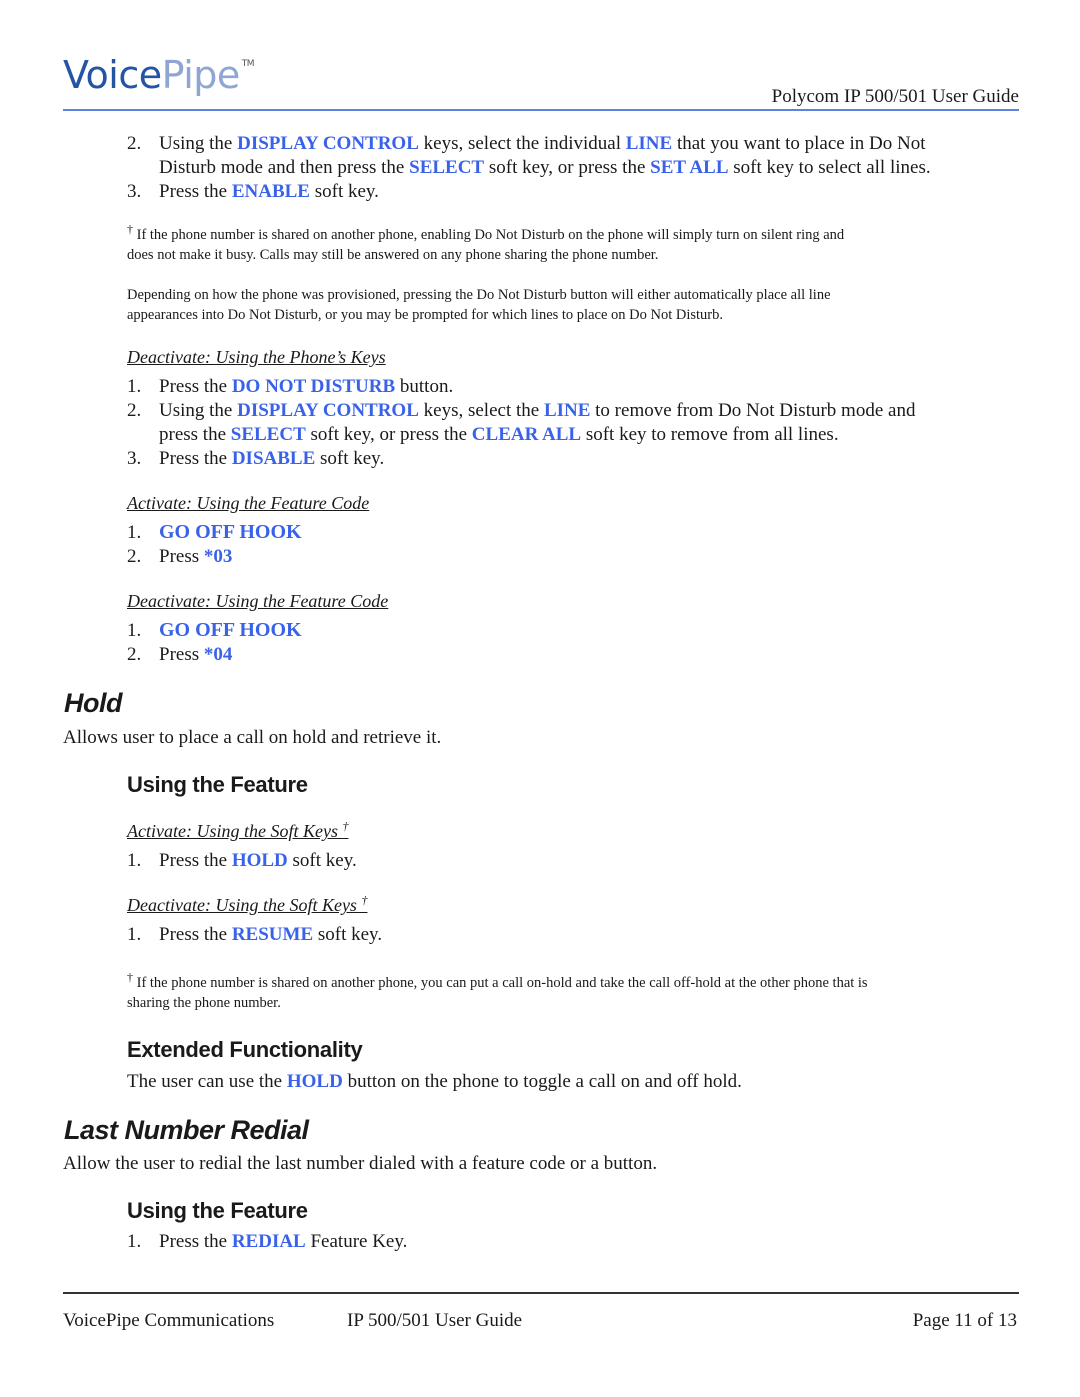 The height and width of the screenshot is (1397, 1080). What do you see at coordinates (134, 191) in the screenshot?
I see `step-number: 3.` at bounding box center [134, 191].